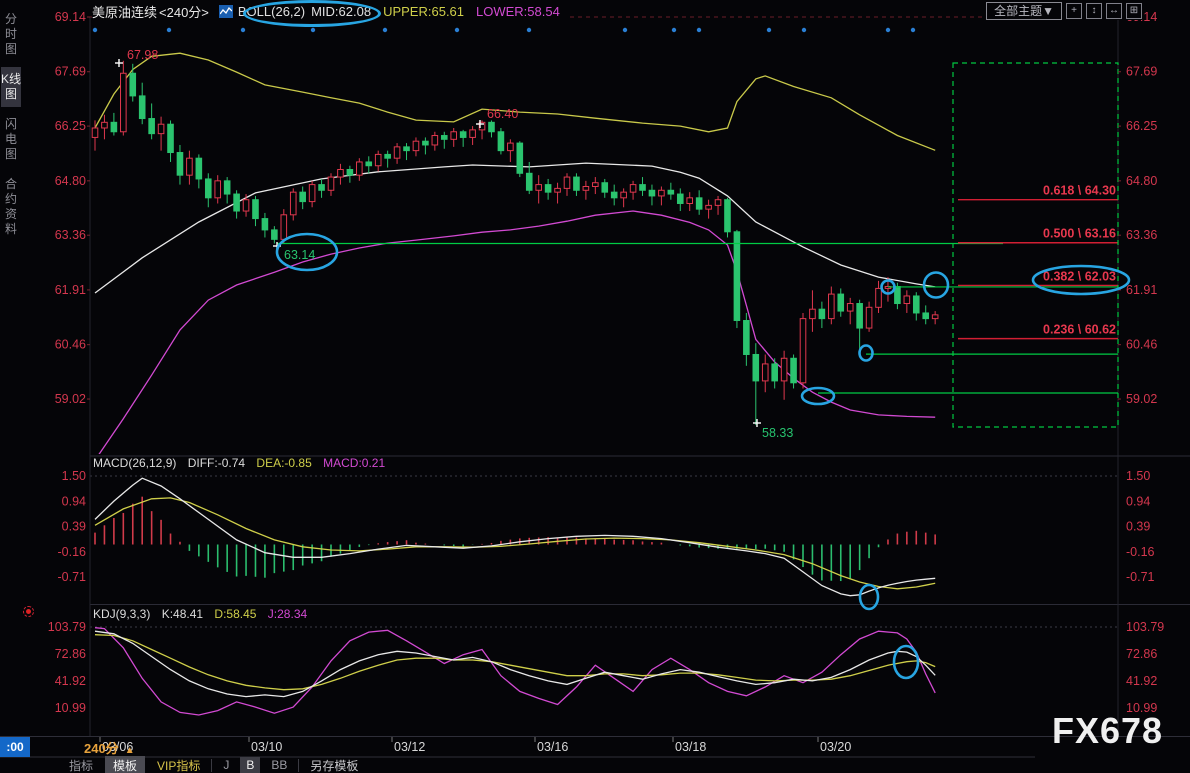  Describe the element at coordinates (1079, 276) in the screenshot. I see `svg-text: 0.382 \ 62.03` at that location.